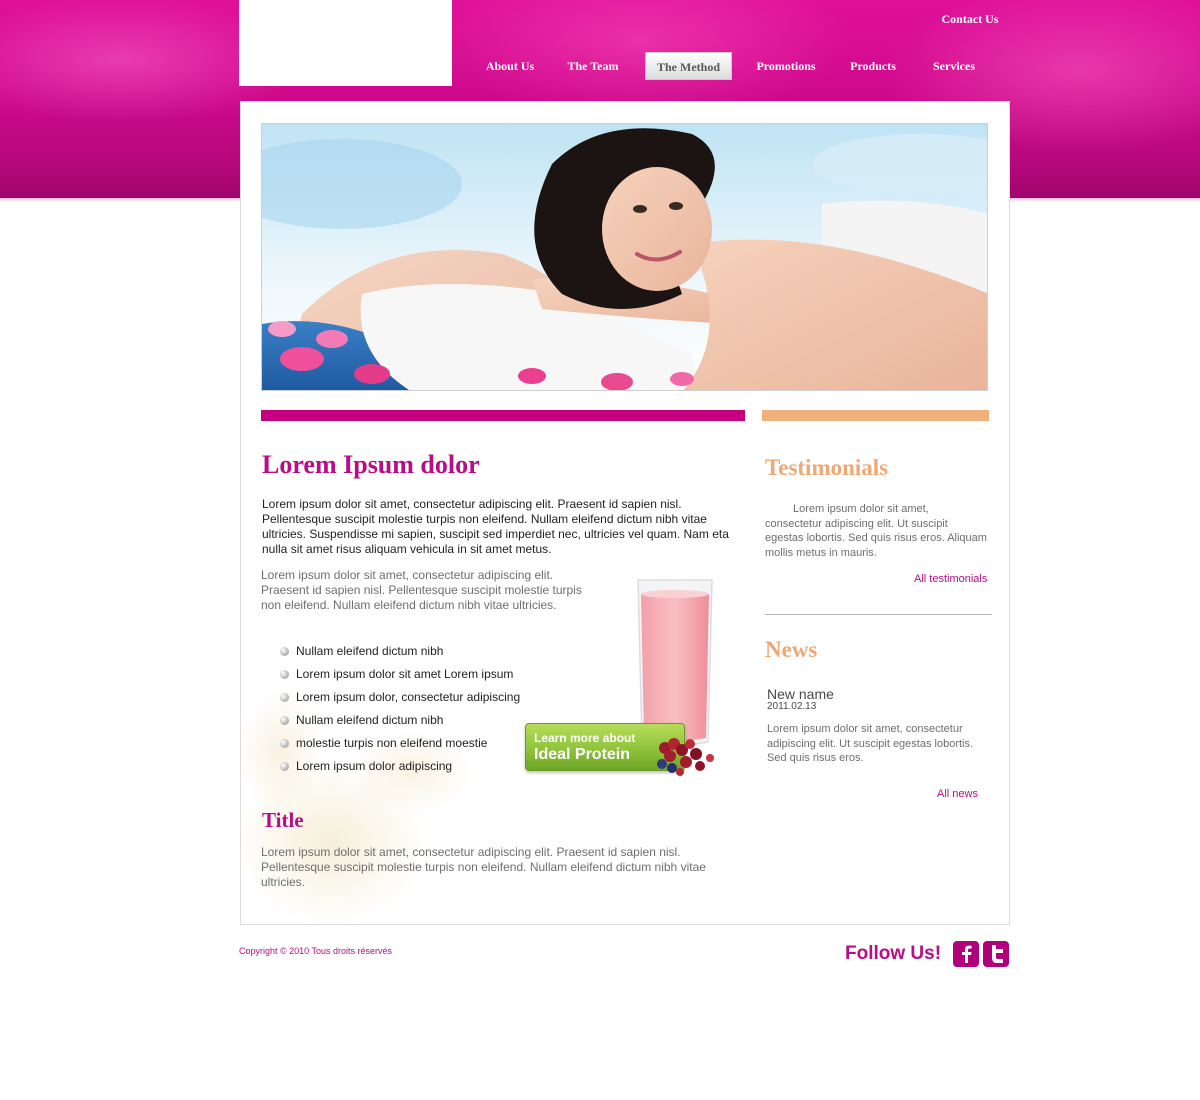  What do you see at coordinates (316, 951) in the screenshot?
I see `copyright-text: Copyright © 2010 Tous droits réservés` at bounding box center [316, 951].